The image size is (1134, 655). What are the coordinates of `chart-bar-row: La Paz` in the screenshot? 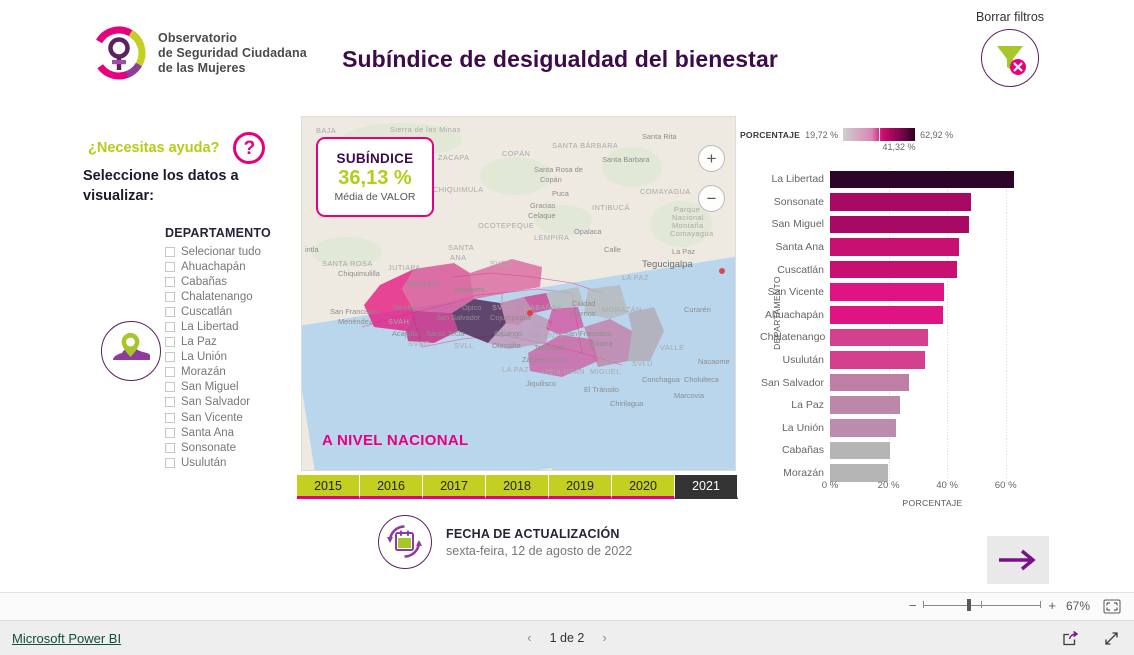 It's located at (897, 405).